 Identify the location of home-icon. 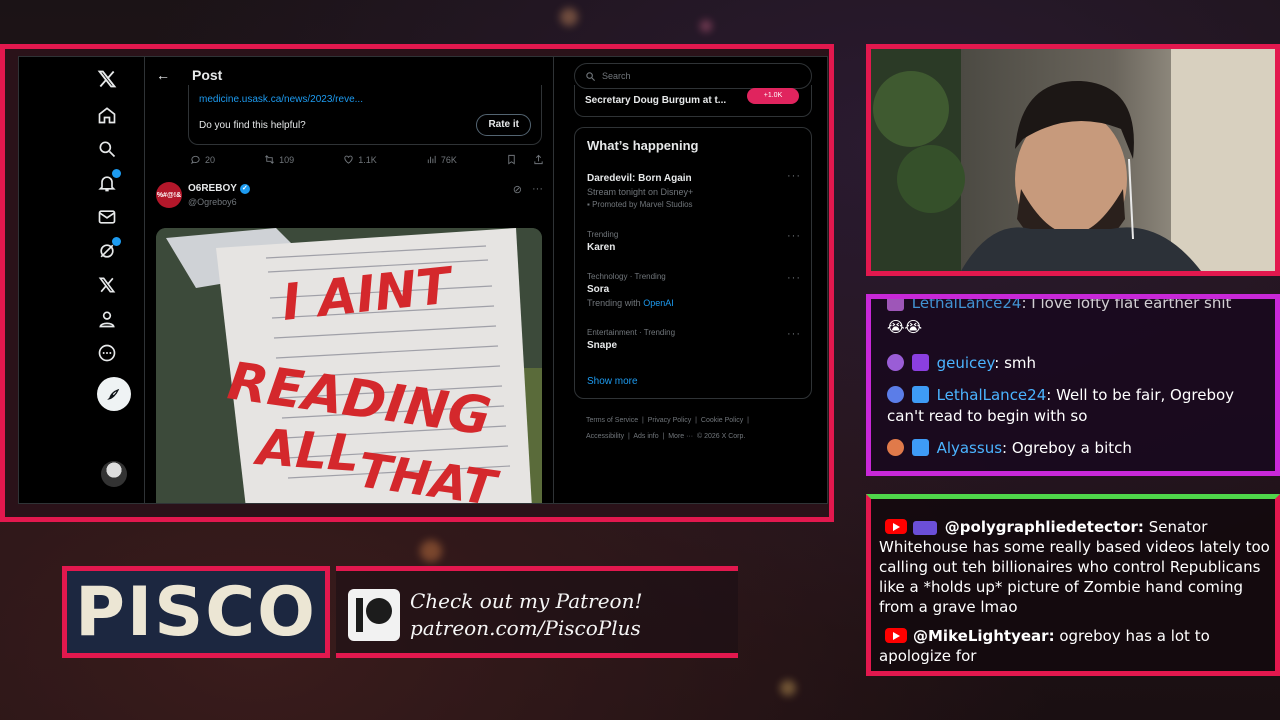
(107, 115).